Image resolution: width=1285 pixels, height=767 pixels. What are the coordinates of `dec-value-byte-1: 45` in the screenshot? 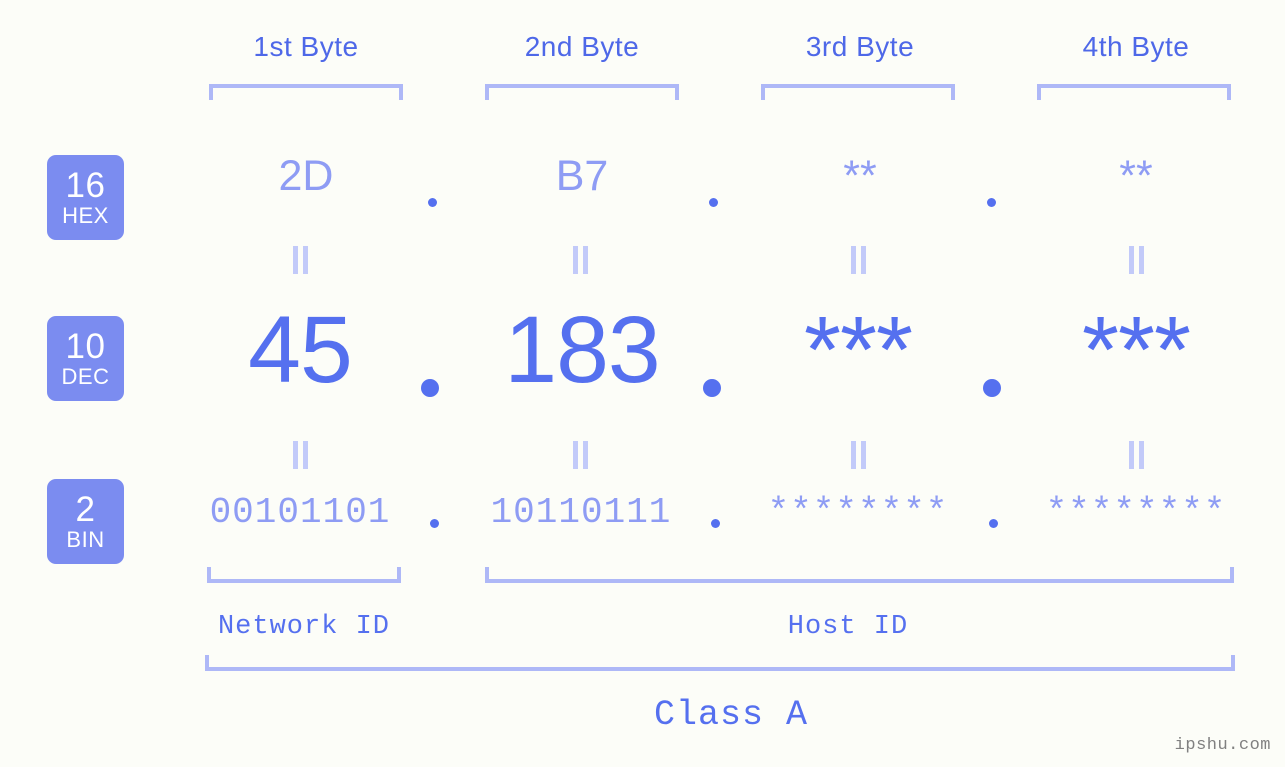 It's located at (300, 350).